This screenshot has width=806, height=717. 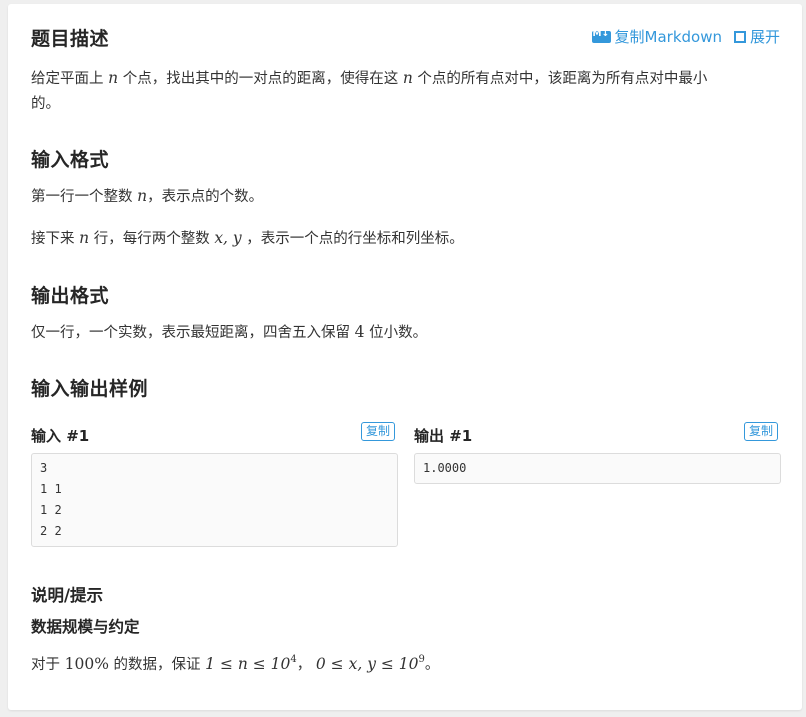 I want to click on hint-subtitle: 数据规模与约定, so click(x=85, y=627).